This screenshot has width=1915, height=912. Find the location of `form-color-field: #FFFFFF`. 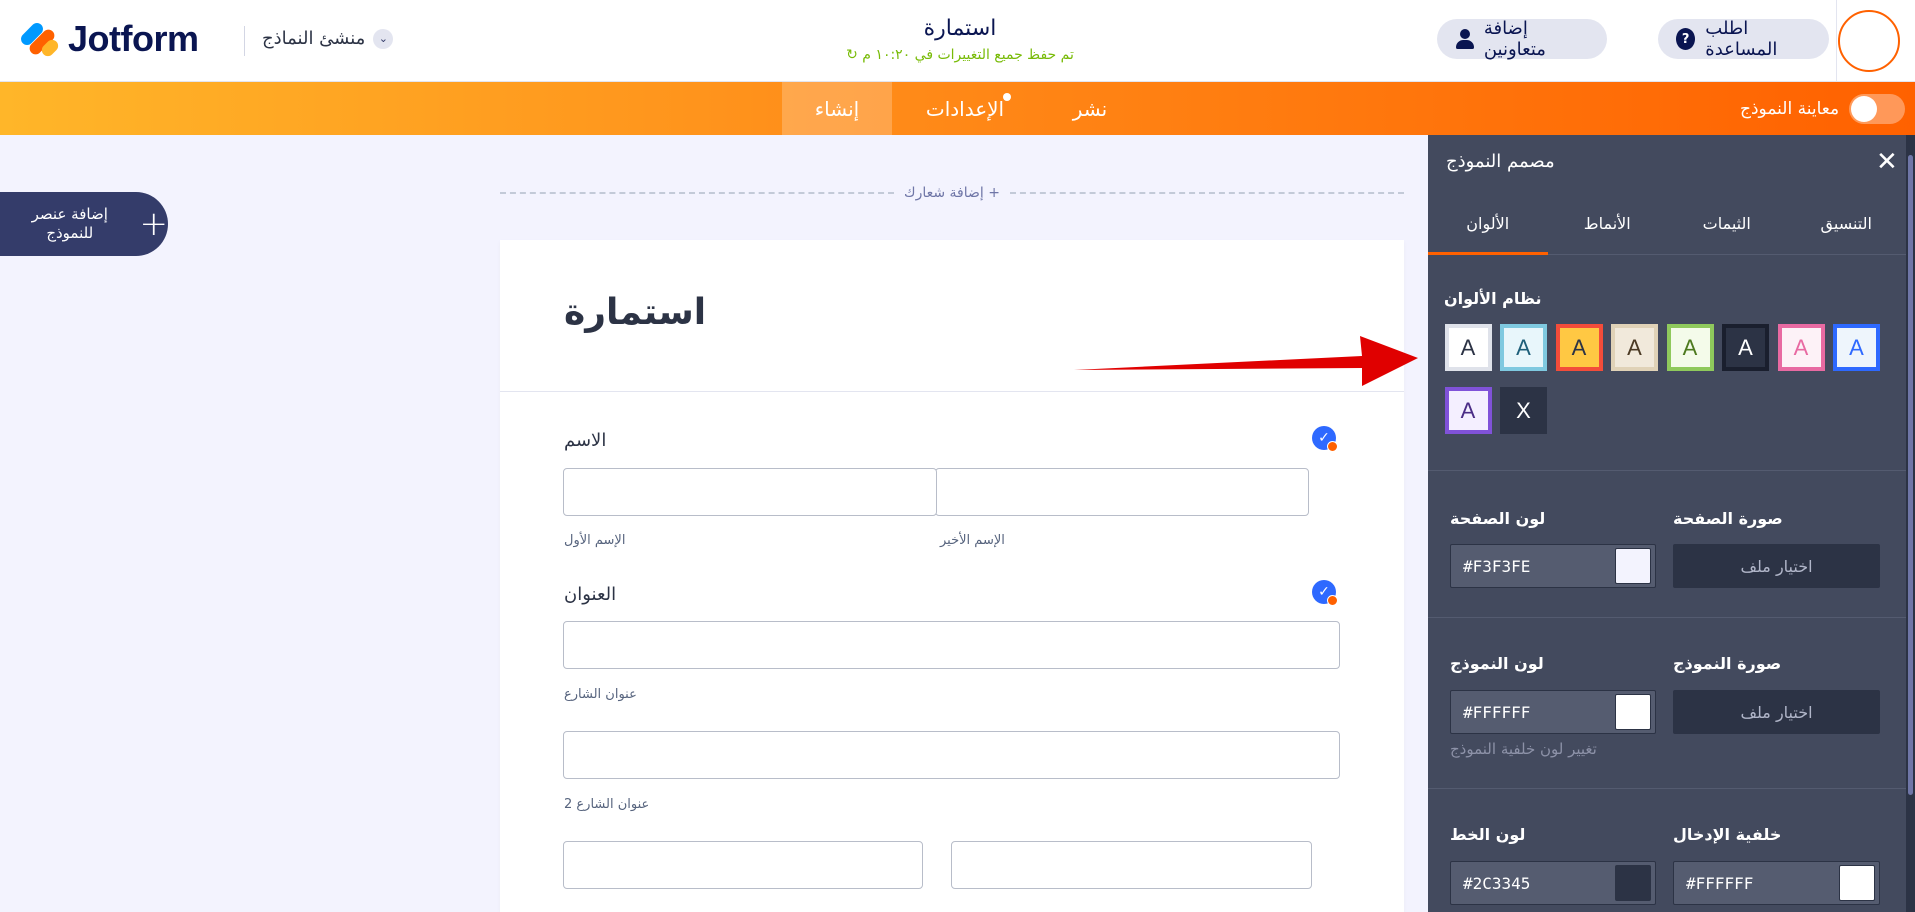

form-color-field: #FFFFFF is located at coordinates (1553, 712).